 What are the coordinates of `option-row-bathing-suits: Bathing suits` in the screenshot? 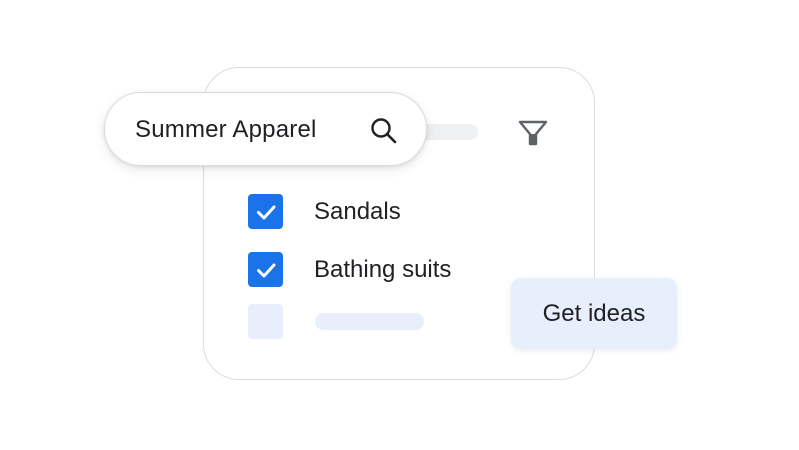 It's located at (349, 269).